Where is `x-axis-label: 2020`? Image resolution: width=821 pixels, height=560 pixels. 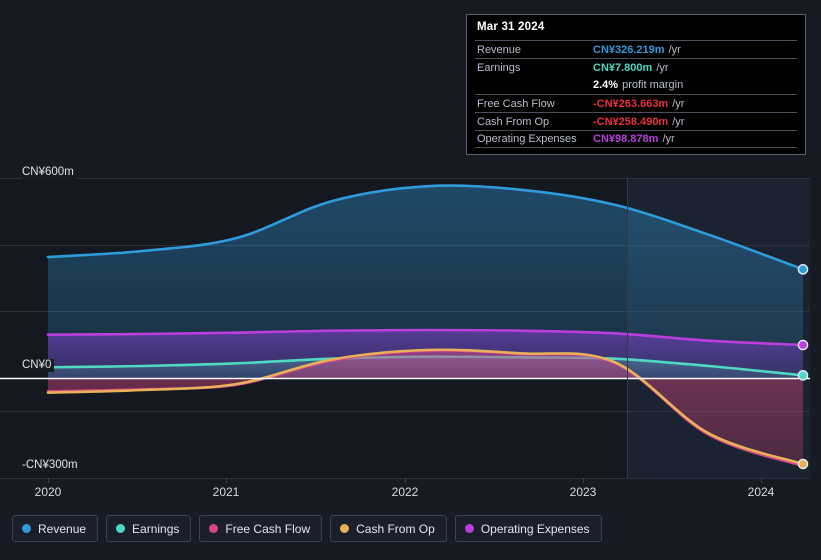
x-axis-label: 2020 is located at coordinates (48, 492).